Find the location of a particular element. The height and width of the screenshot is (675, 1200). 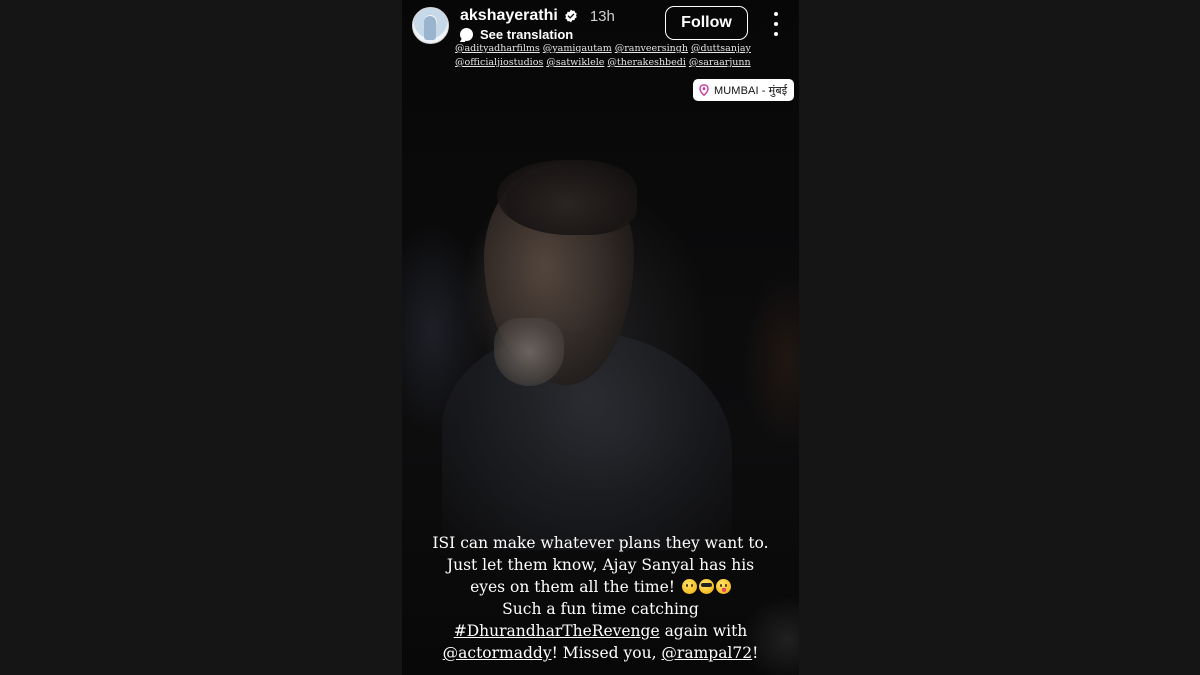

caption-text: again with is located at coordinates (703, 631).